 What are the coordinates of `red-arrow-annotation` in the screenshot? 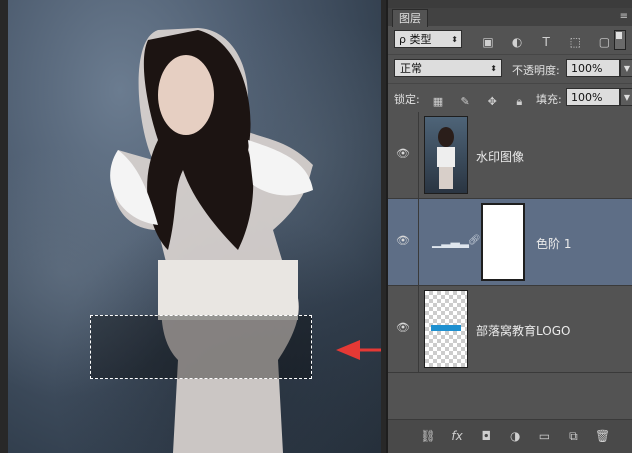 It's located at (358, 350).